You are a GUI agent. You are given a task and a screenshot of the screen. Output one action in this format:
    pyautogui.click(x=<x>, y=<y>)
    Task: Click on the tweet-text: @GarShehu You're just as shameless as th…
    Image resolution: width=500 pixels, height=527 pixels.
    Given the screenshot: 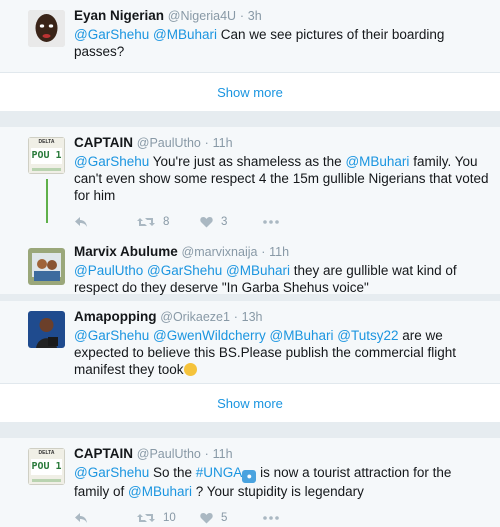 What is the action you would take?
    pyautogui.click(x=282, y=178)
    